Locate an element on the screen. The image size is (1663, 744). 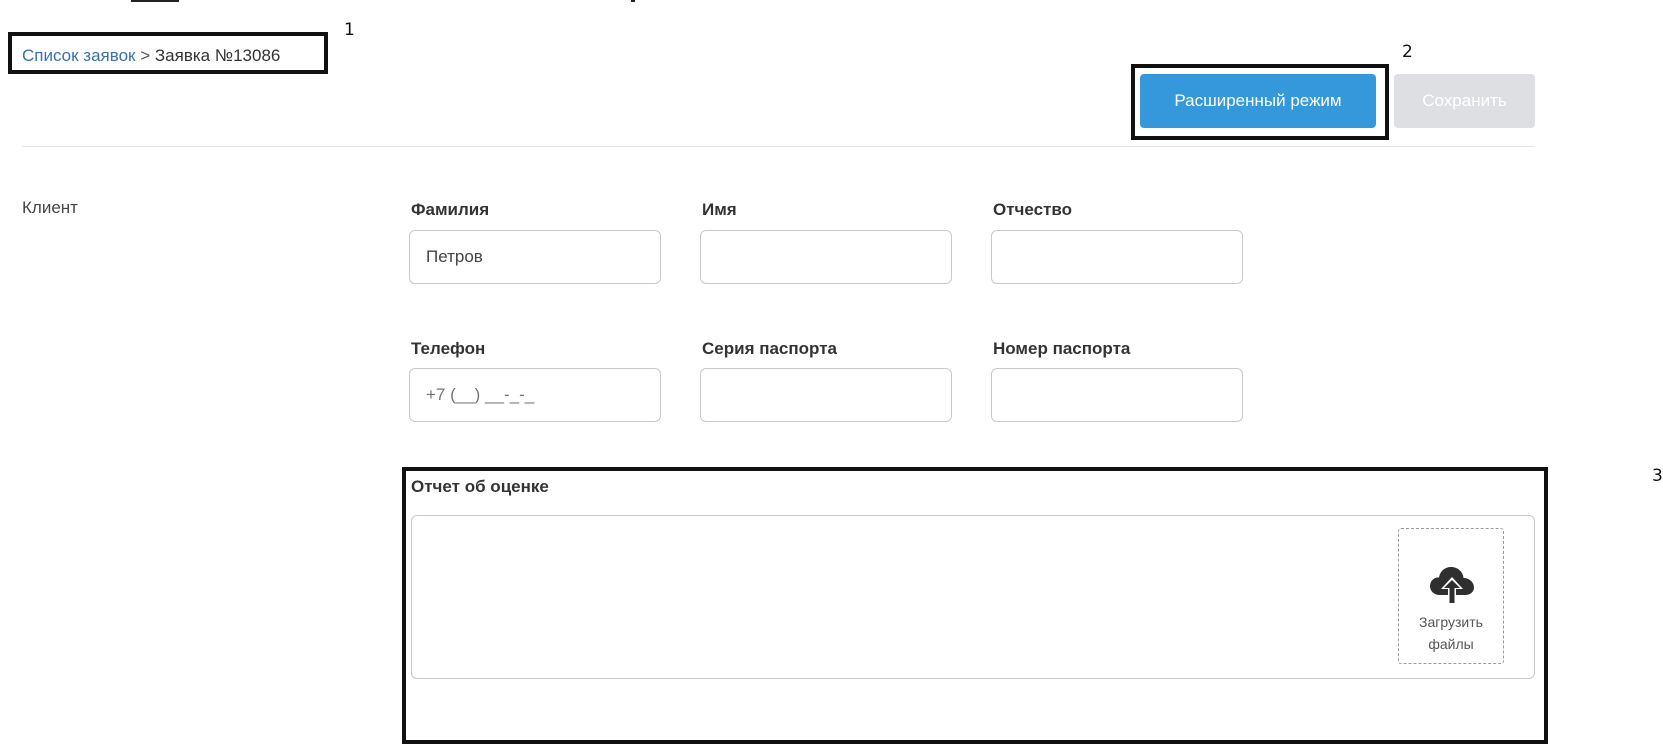
breadcrumb: Список заявок > Заявка №13086 is located at coordinates (151, 56).